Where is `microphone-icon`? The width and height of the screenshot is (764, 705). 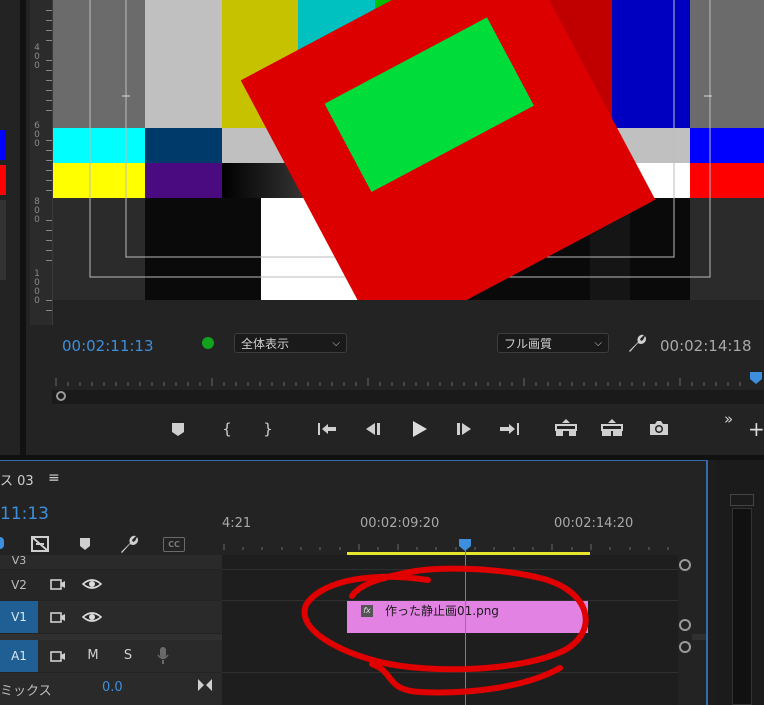 microphone-icon is located at coordinates (163, 655).